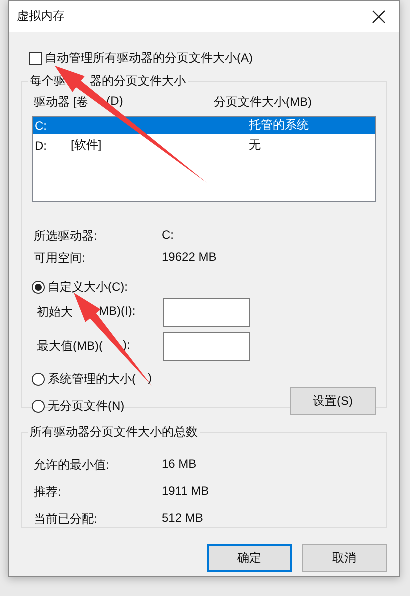 The height and width of the screenshot is (596, 410). Describe the element at coordinates (114, 432) in the screenshot. I see `group-title: 所有驱动器分页文件大小的总数` at that location.